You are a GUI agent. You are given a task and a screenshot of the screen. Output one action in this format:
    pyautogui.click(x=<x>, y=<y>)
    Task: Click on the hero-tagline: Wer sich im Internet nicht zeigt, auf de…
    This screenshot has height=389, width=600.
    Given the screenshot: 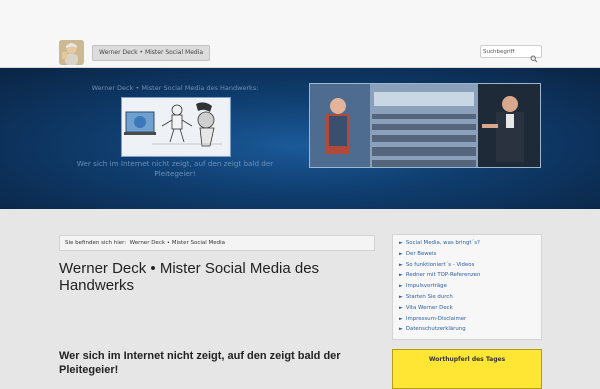 What is the action you would take?
    pyautogui.click(x=175, y=168)
    